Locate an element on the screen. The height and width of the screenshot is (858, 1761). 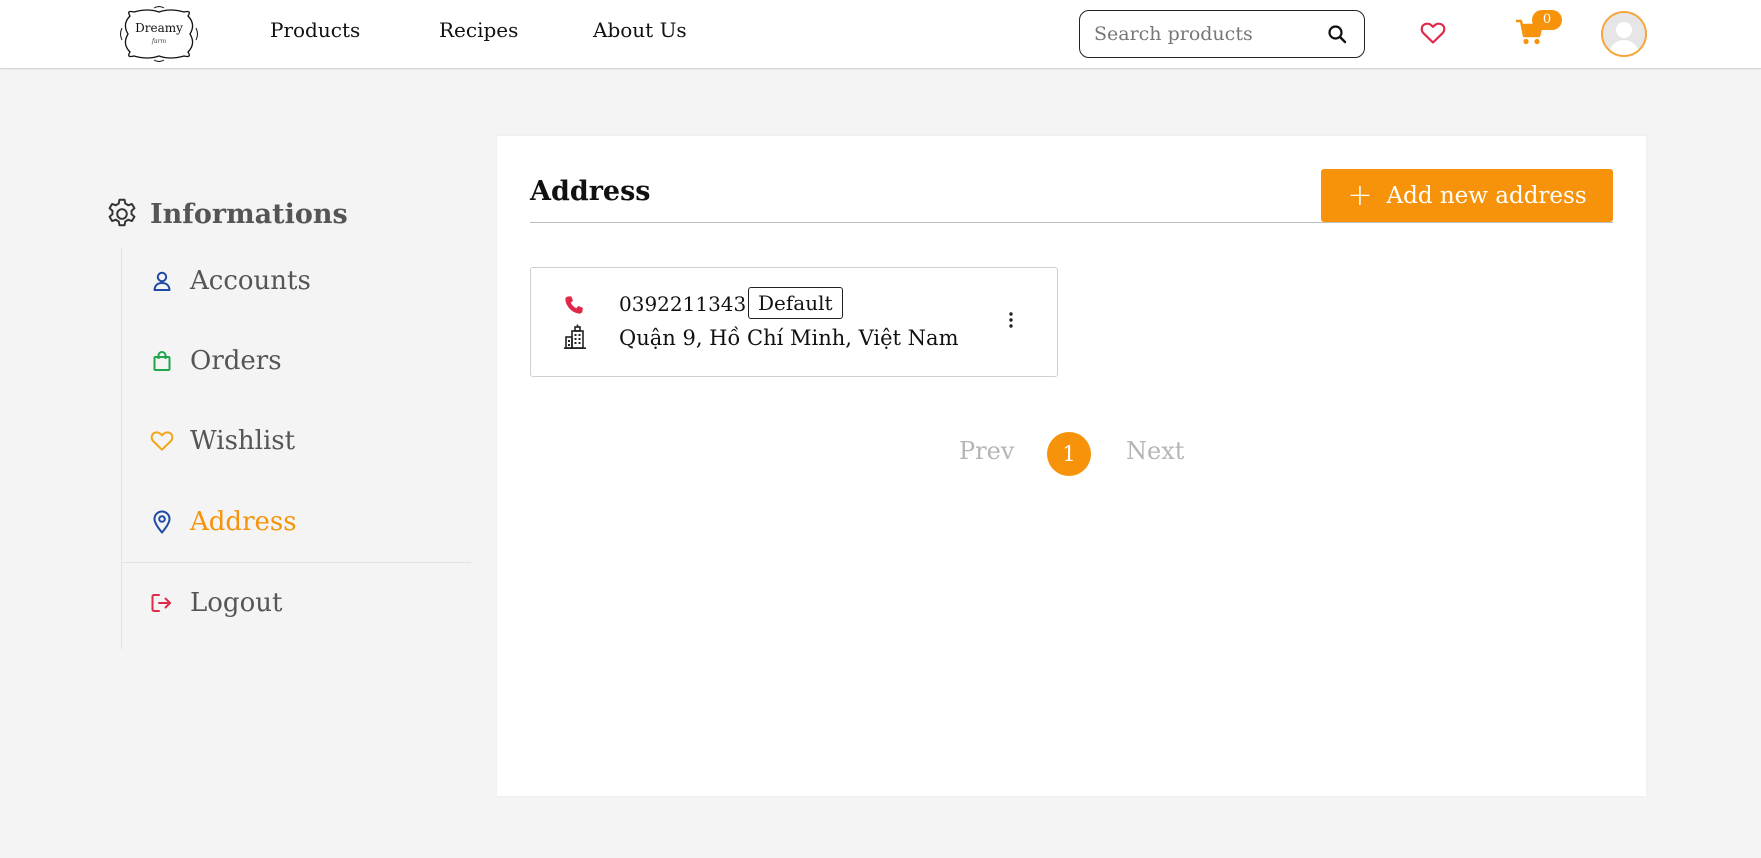
cart-count-badge: 0 is located at coordinates (1547, 20).